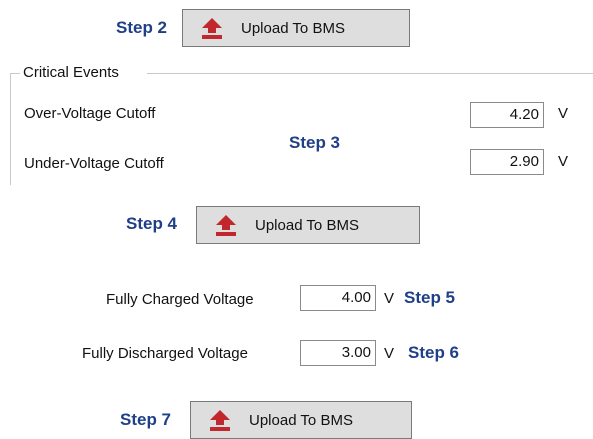  What do you see at coordinates (15, 73) in the screenshot?
I see `group-border-top-left` at bounding box center [15, 73].